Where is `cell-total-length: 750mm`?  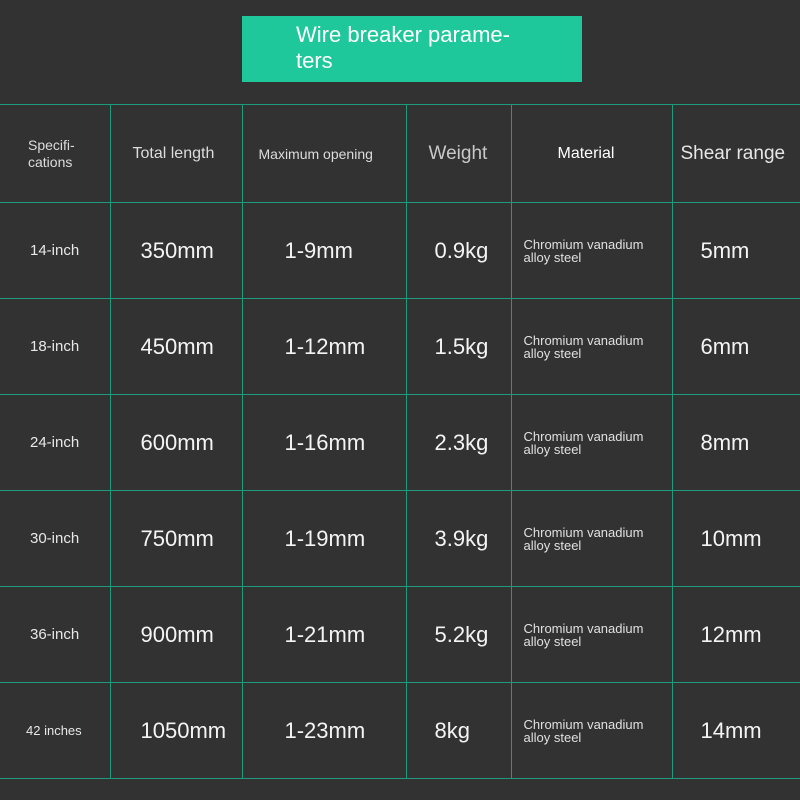 cell-total-length: 750mm is located at coordinates (176, 538).